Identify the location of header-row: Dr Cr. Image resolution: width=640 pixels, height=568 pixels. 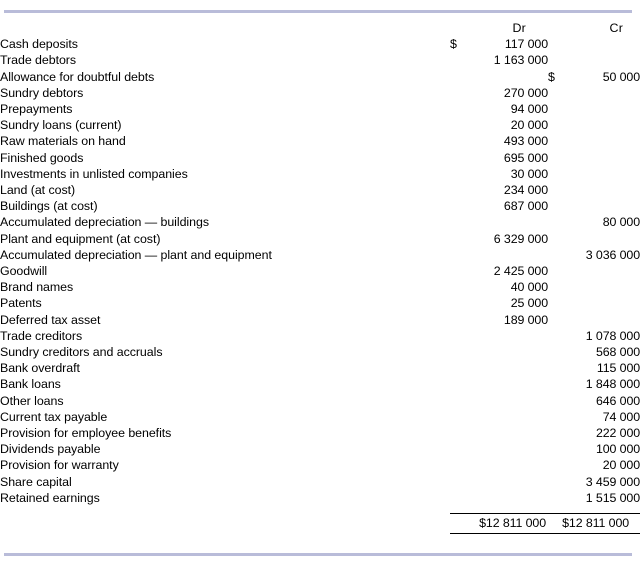
(320, 28).